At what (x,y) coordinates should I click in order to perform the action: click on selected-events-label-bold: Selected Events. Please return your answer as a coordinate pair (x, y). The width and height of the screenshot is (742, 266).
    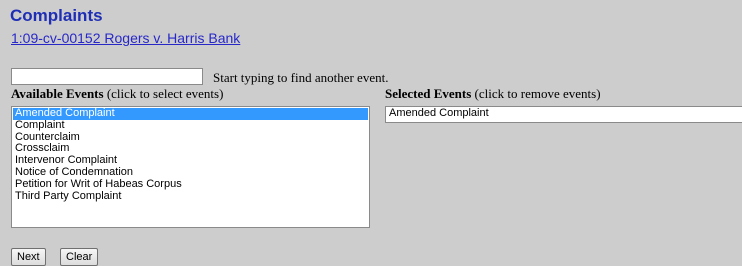
    Looking at the image, I should click on (428, 93).